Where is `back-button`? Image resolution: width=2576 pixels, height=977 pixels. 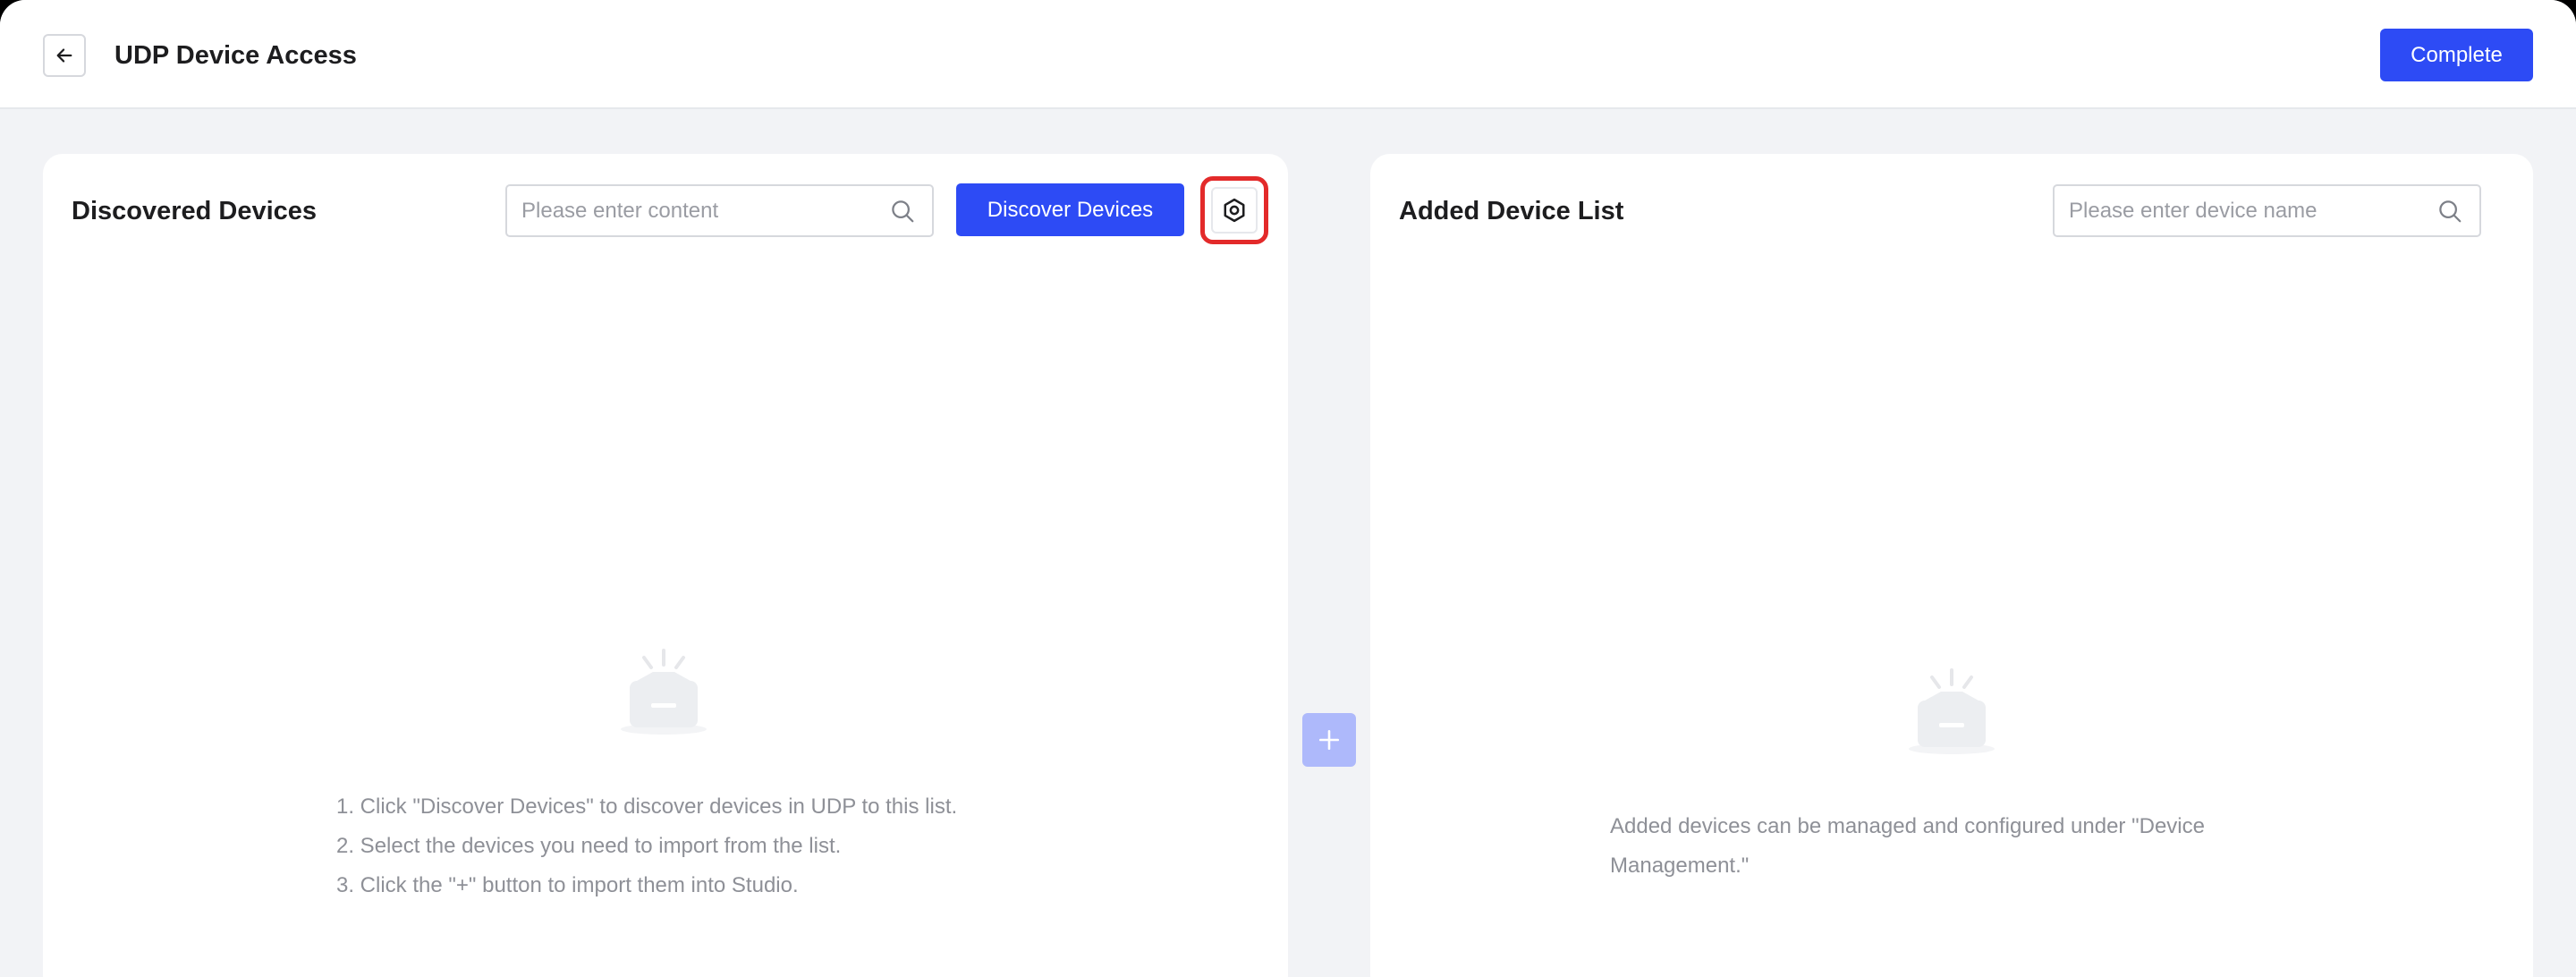 back-button is located at coordinates (64, 55).